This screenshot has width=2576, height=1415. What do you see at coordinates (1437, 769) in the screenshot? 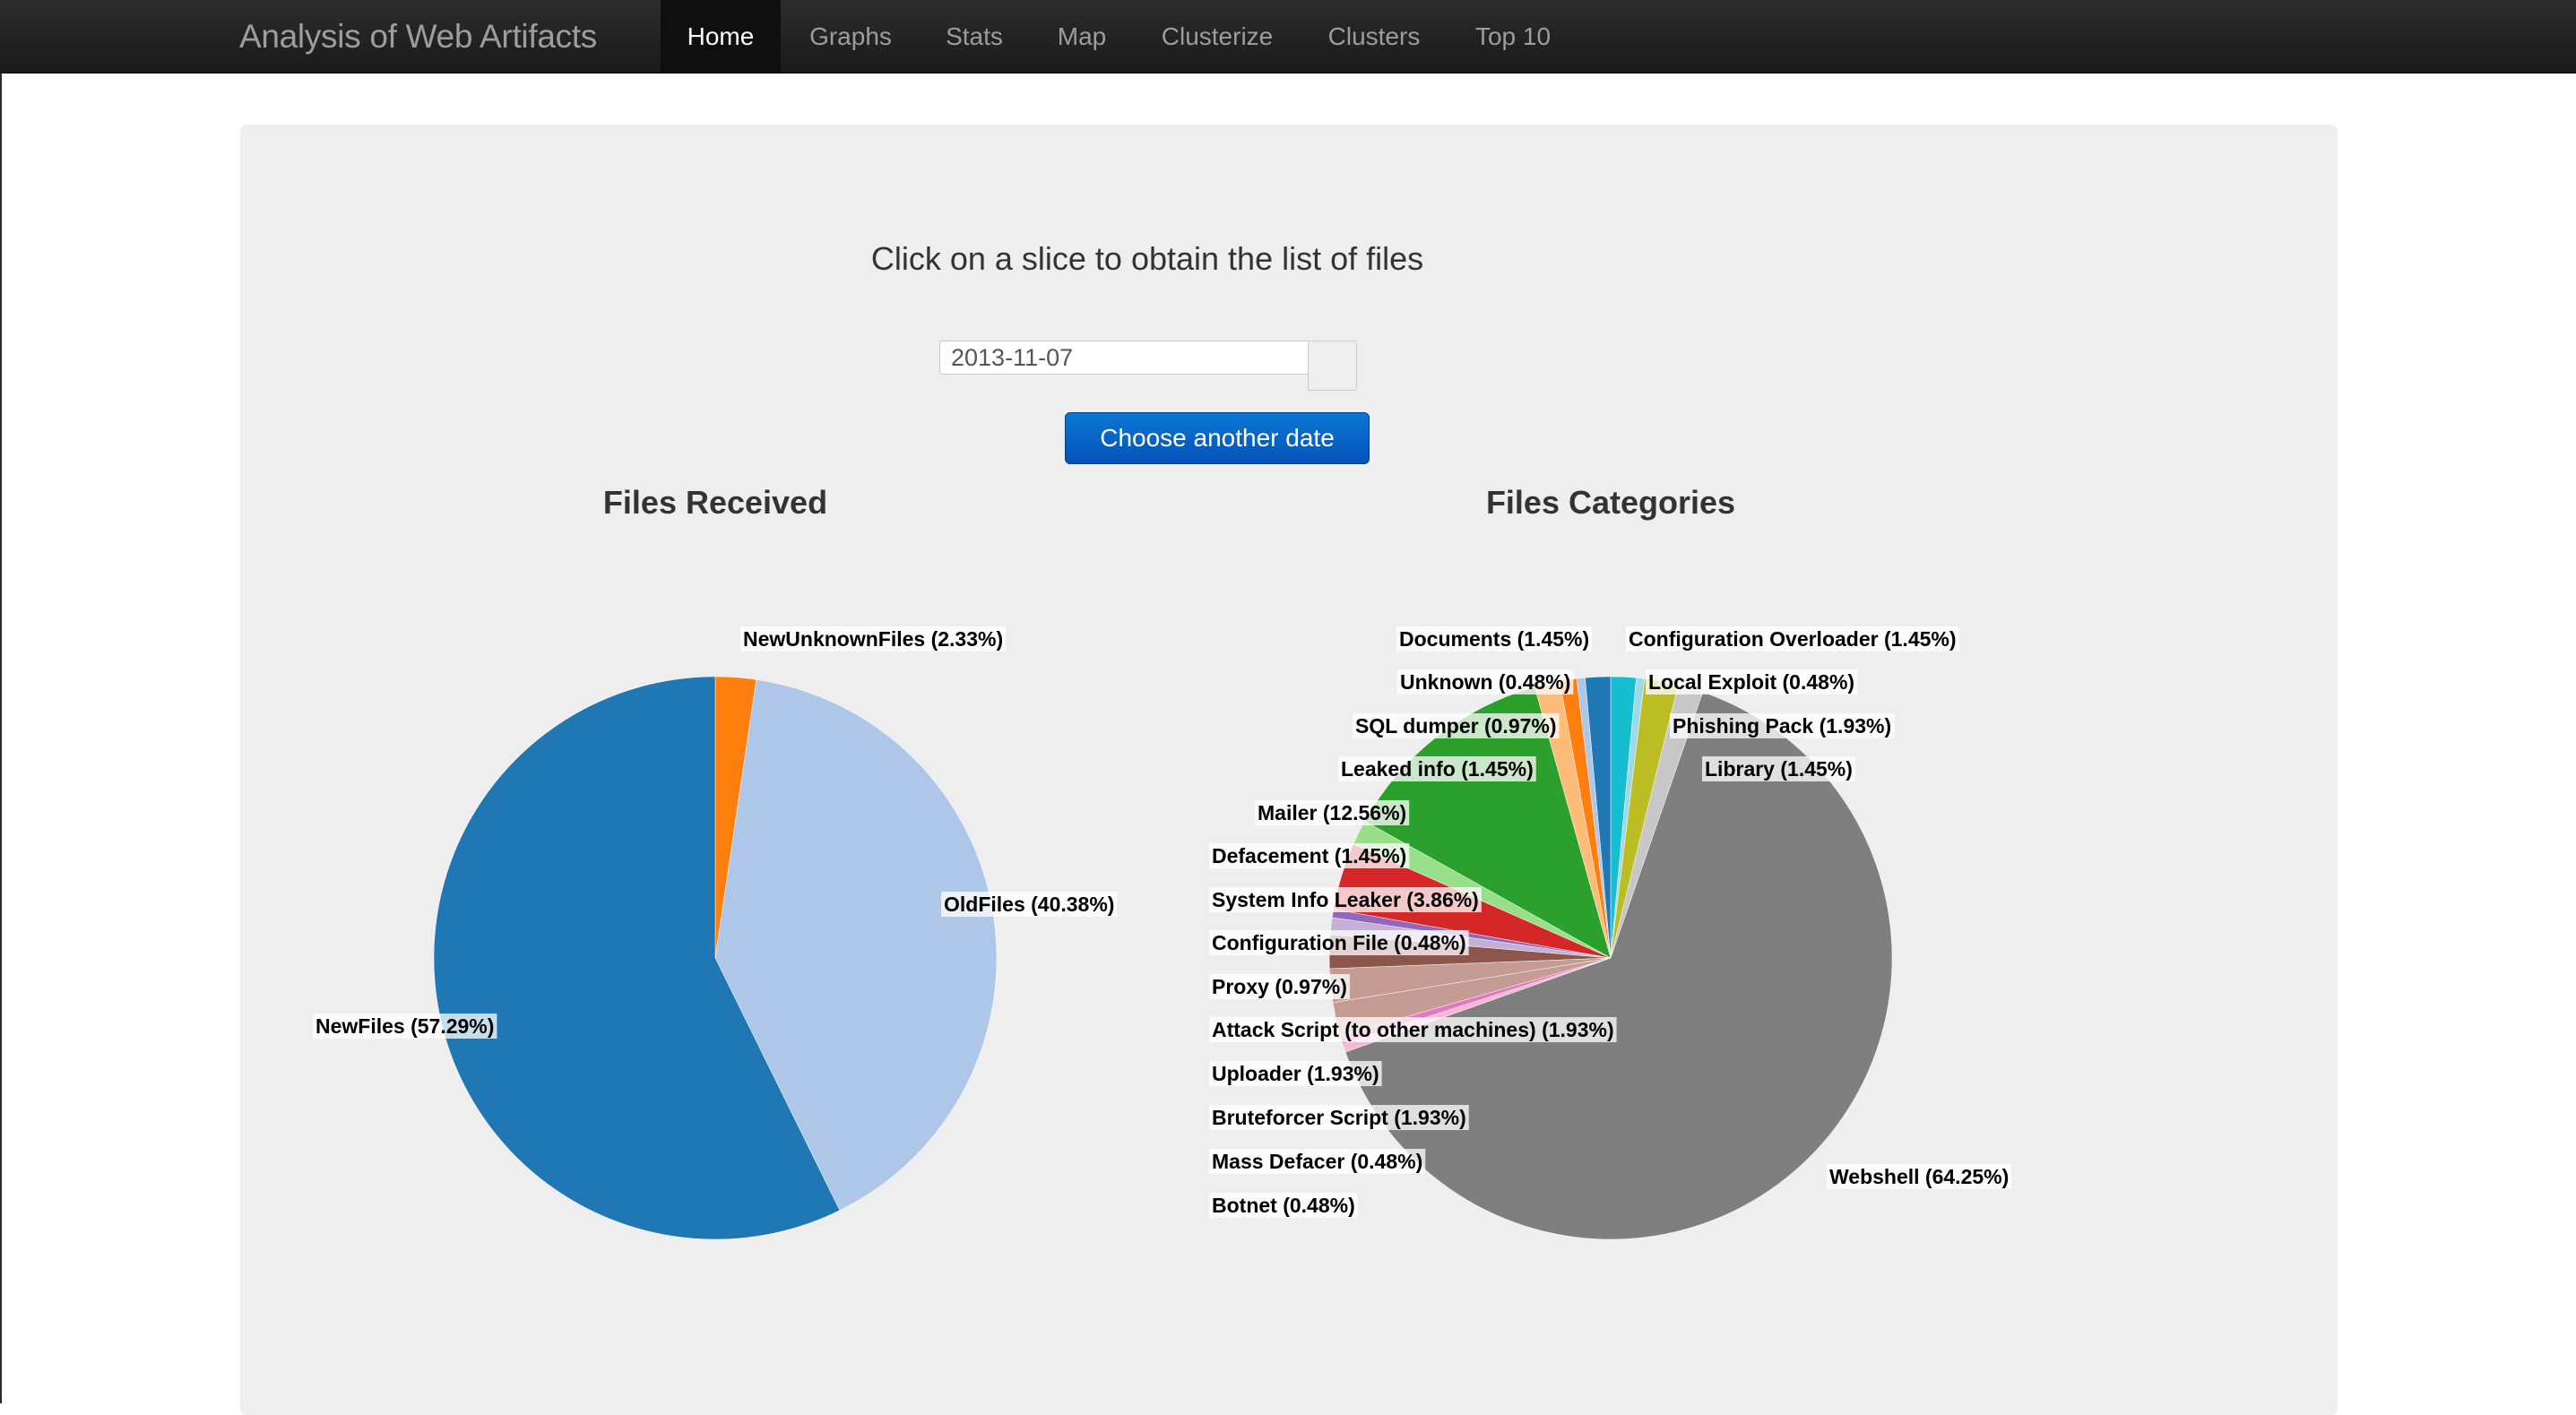
I see `slice-label-leaked-info: Leaked info (1.45%)` at bounding box center [1437, 769].